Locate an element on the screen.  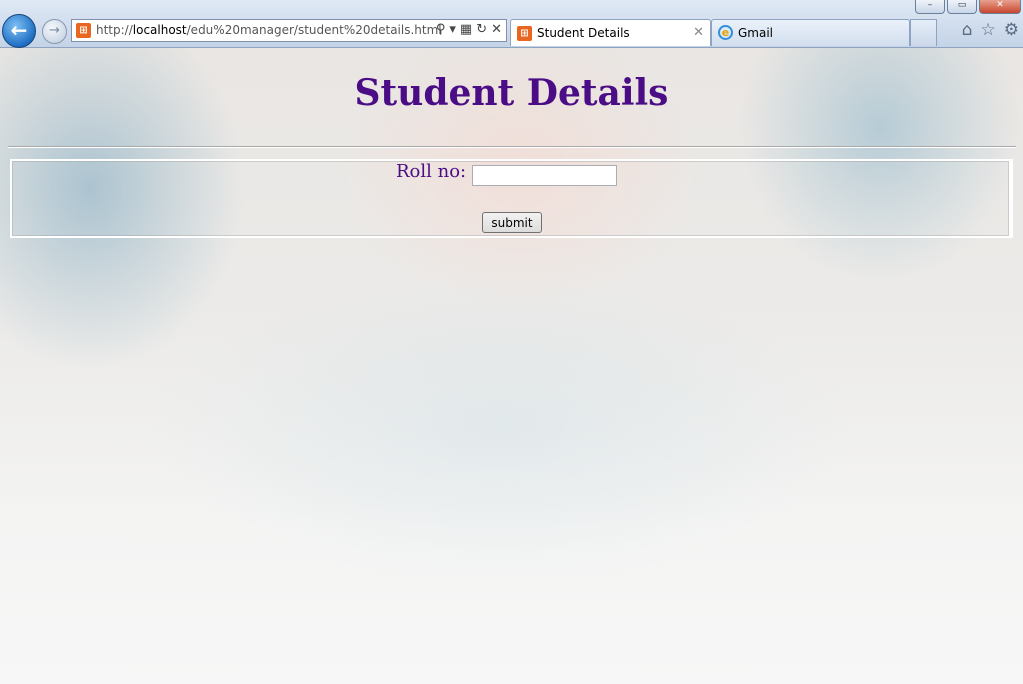
stop-icon: ✕ is located at coordinates (496, 29).